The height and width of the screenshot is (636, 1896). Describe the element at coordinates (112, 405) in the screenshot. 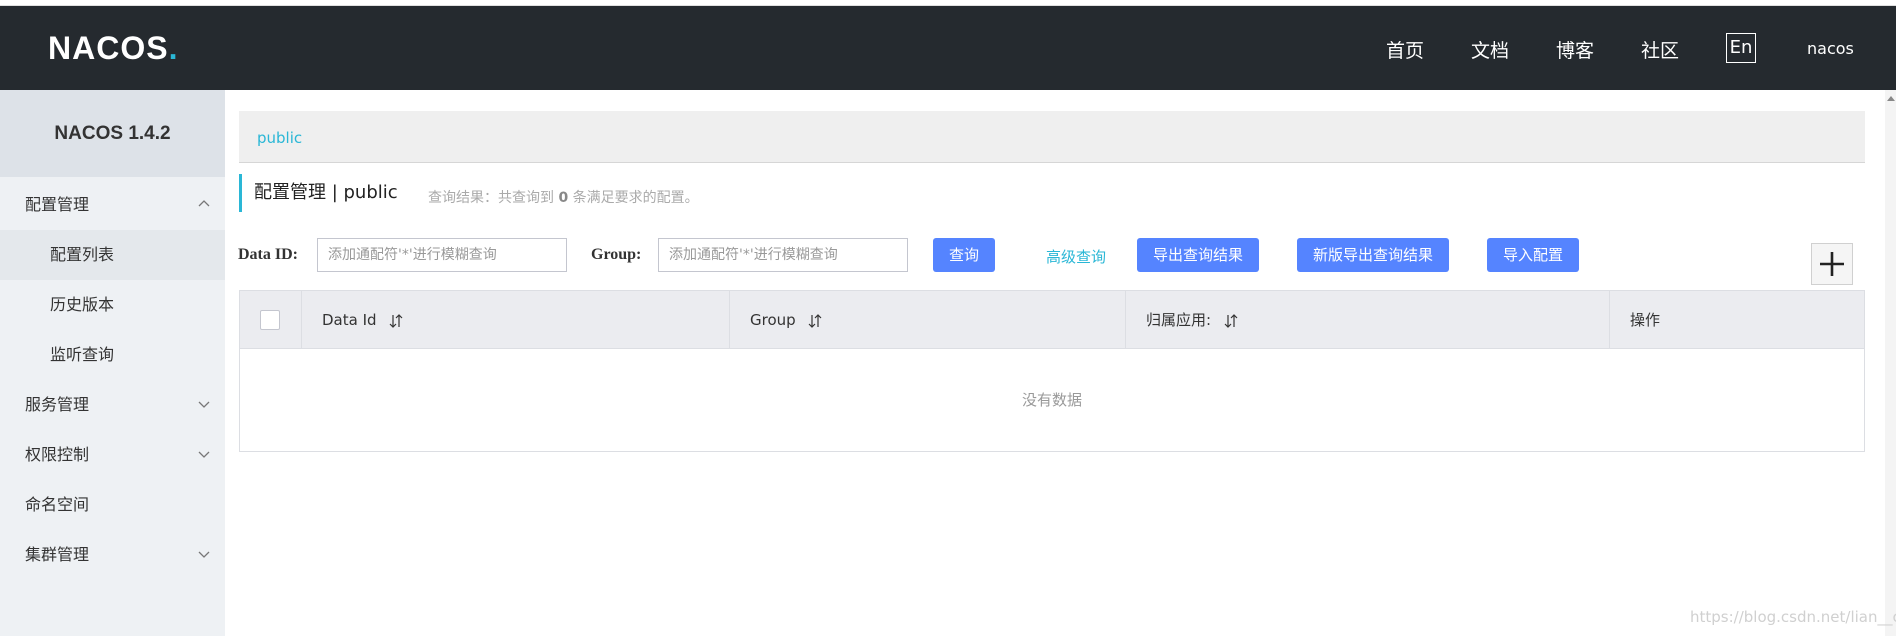

I see `sidebar-item-service-management: 服务管理` at that location.